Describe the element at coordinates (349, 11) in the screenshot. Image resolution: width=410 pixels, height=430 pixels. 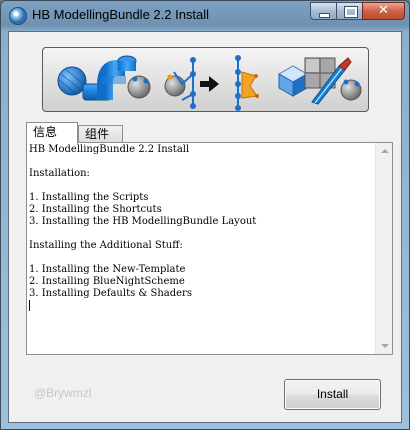
I see `maximize-button` at that location.